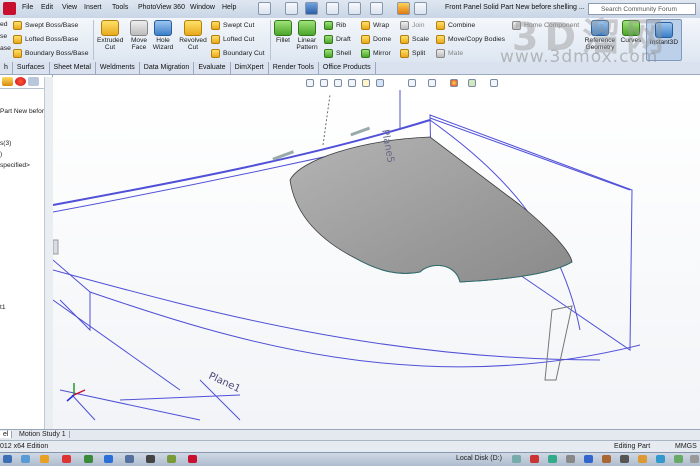 This screenshot has height=466, width=700. Describe the element at coordinates (193, 35) in the screenshot. I see `revolved-cut-button: Revolved Cut` at that location.